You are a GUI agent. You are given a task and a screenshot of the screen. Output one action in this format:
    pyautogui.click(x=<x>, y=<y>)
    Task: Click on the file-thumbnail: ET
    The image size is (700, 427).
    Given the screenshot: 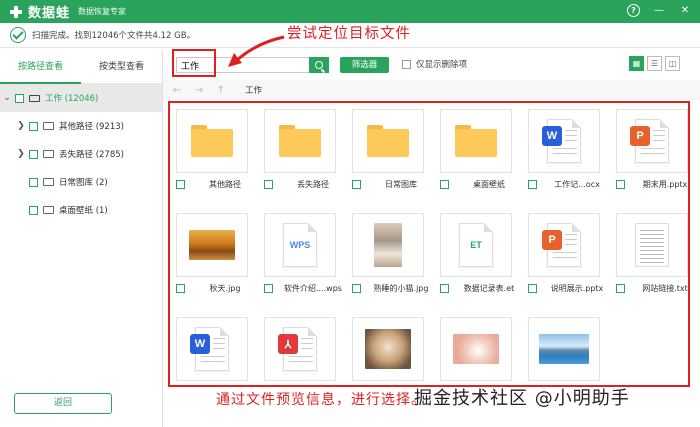 What is the action you would take?
    pyautogui.click(x=476, y=245)
    